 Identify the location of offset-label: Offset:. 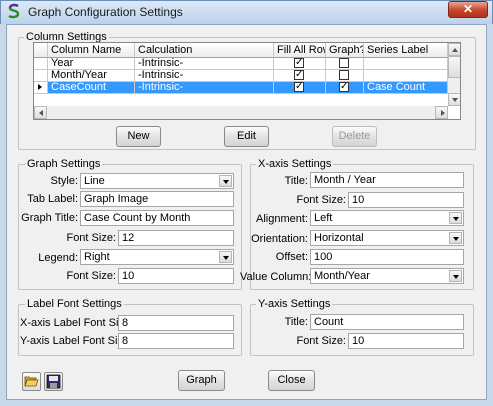
(291, 257).